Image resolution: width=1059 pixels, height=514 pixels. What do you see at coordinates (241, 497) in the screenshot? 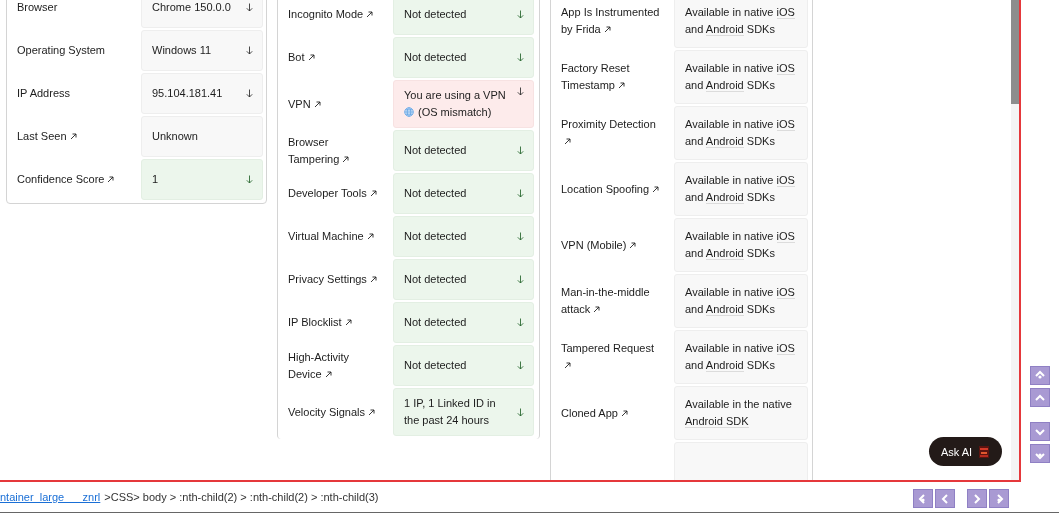
I see `css-path: >CSS> body > :nth-child(2) > :nth-child(2) > :nth-child(3)` at bounding box center [241, 497].